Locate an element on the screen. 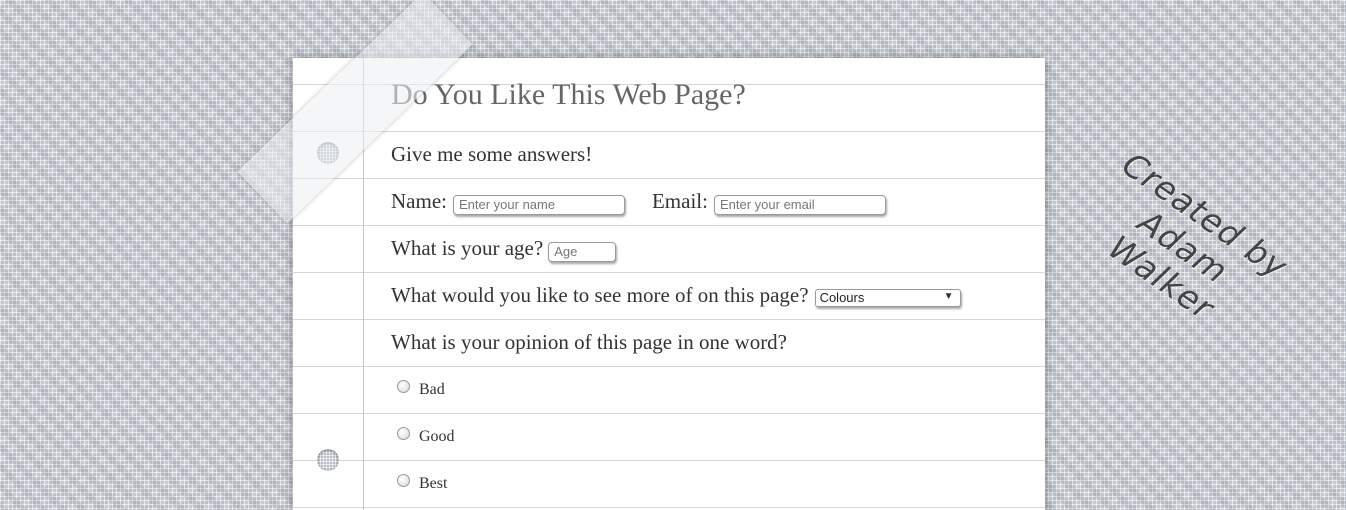 The image size is (1346, 510). radio-option-good: Good is located at coordinates (713, 436).